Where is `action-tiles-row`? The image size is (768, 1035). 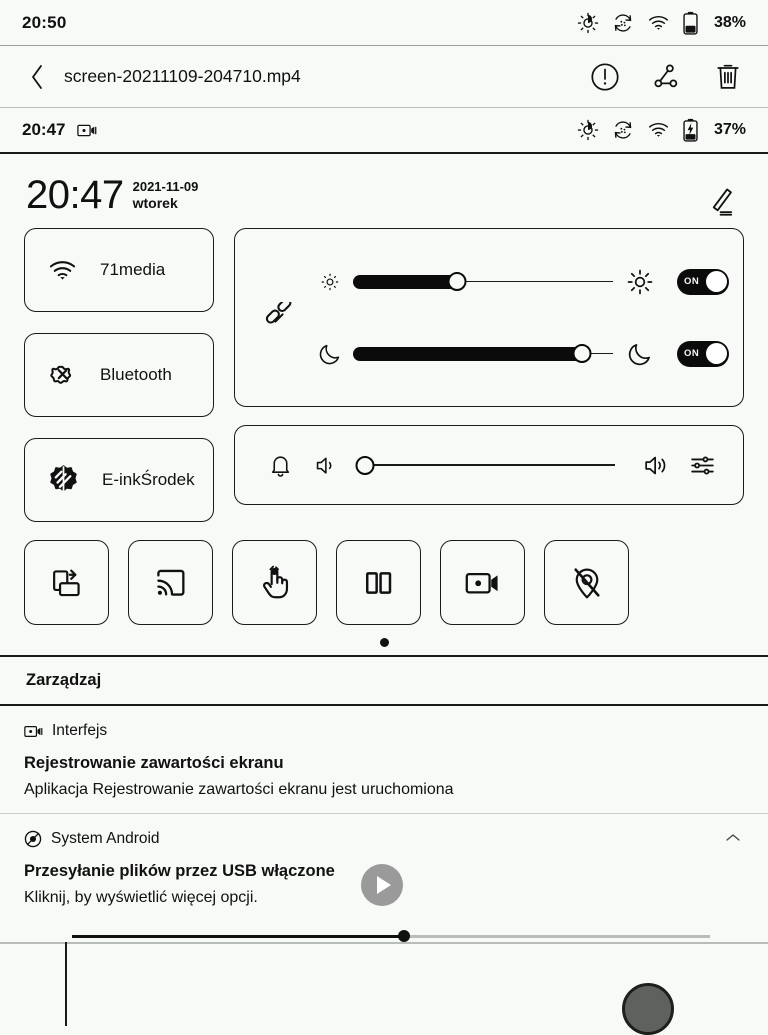 action-tiles-row is located at coordinates (384, 573).